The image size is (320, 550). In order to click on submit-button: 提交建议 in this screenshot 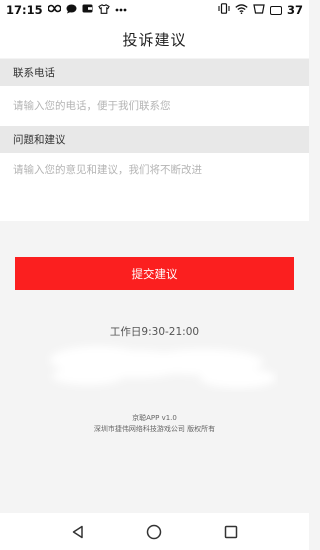, I will do `click(154, 273)`.